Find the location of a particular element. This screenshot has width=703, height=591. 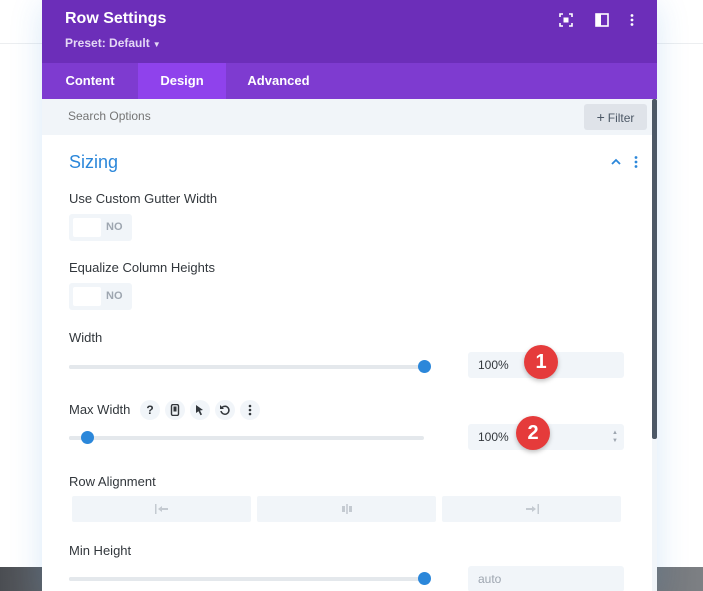

width-slider is located at coordinates (250, 366).